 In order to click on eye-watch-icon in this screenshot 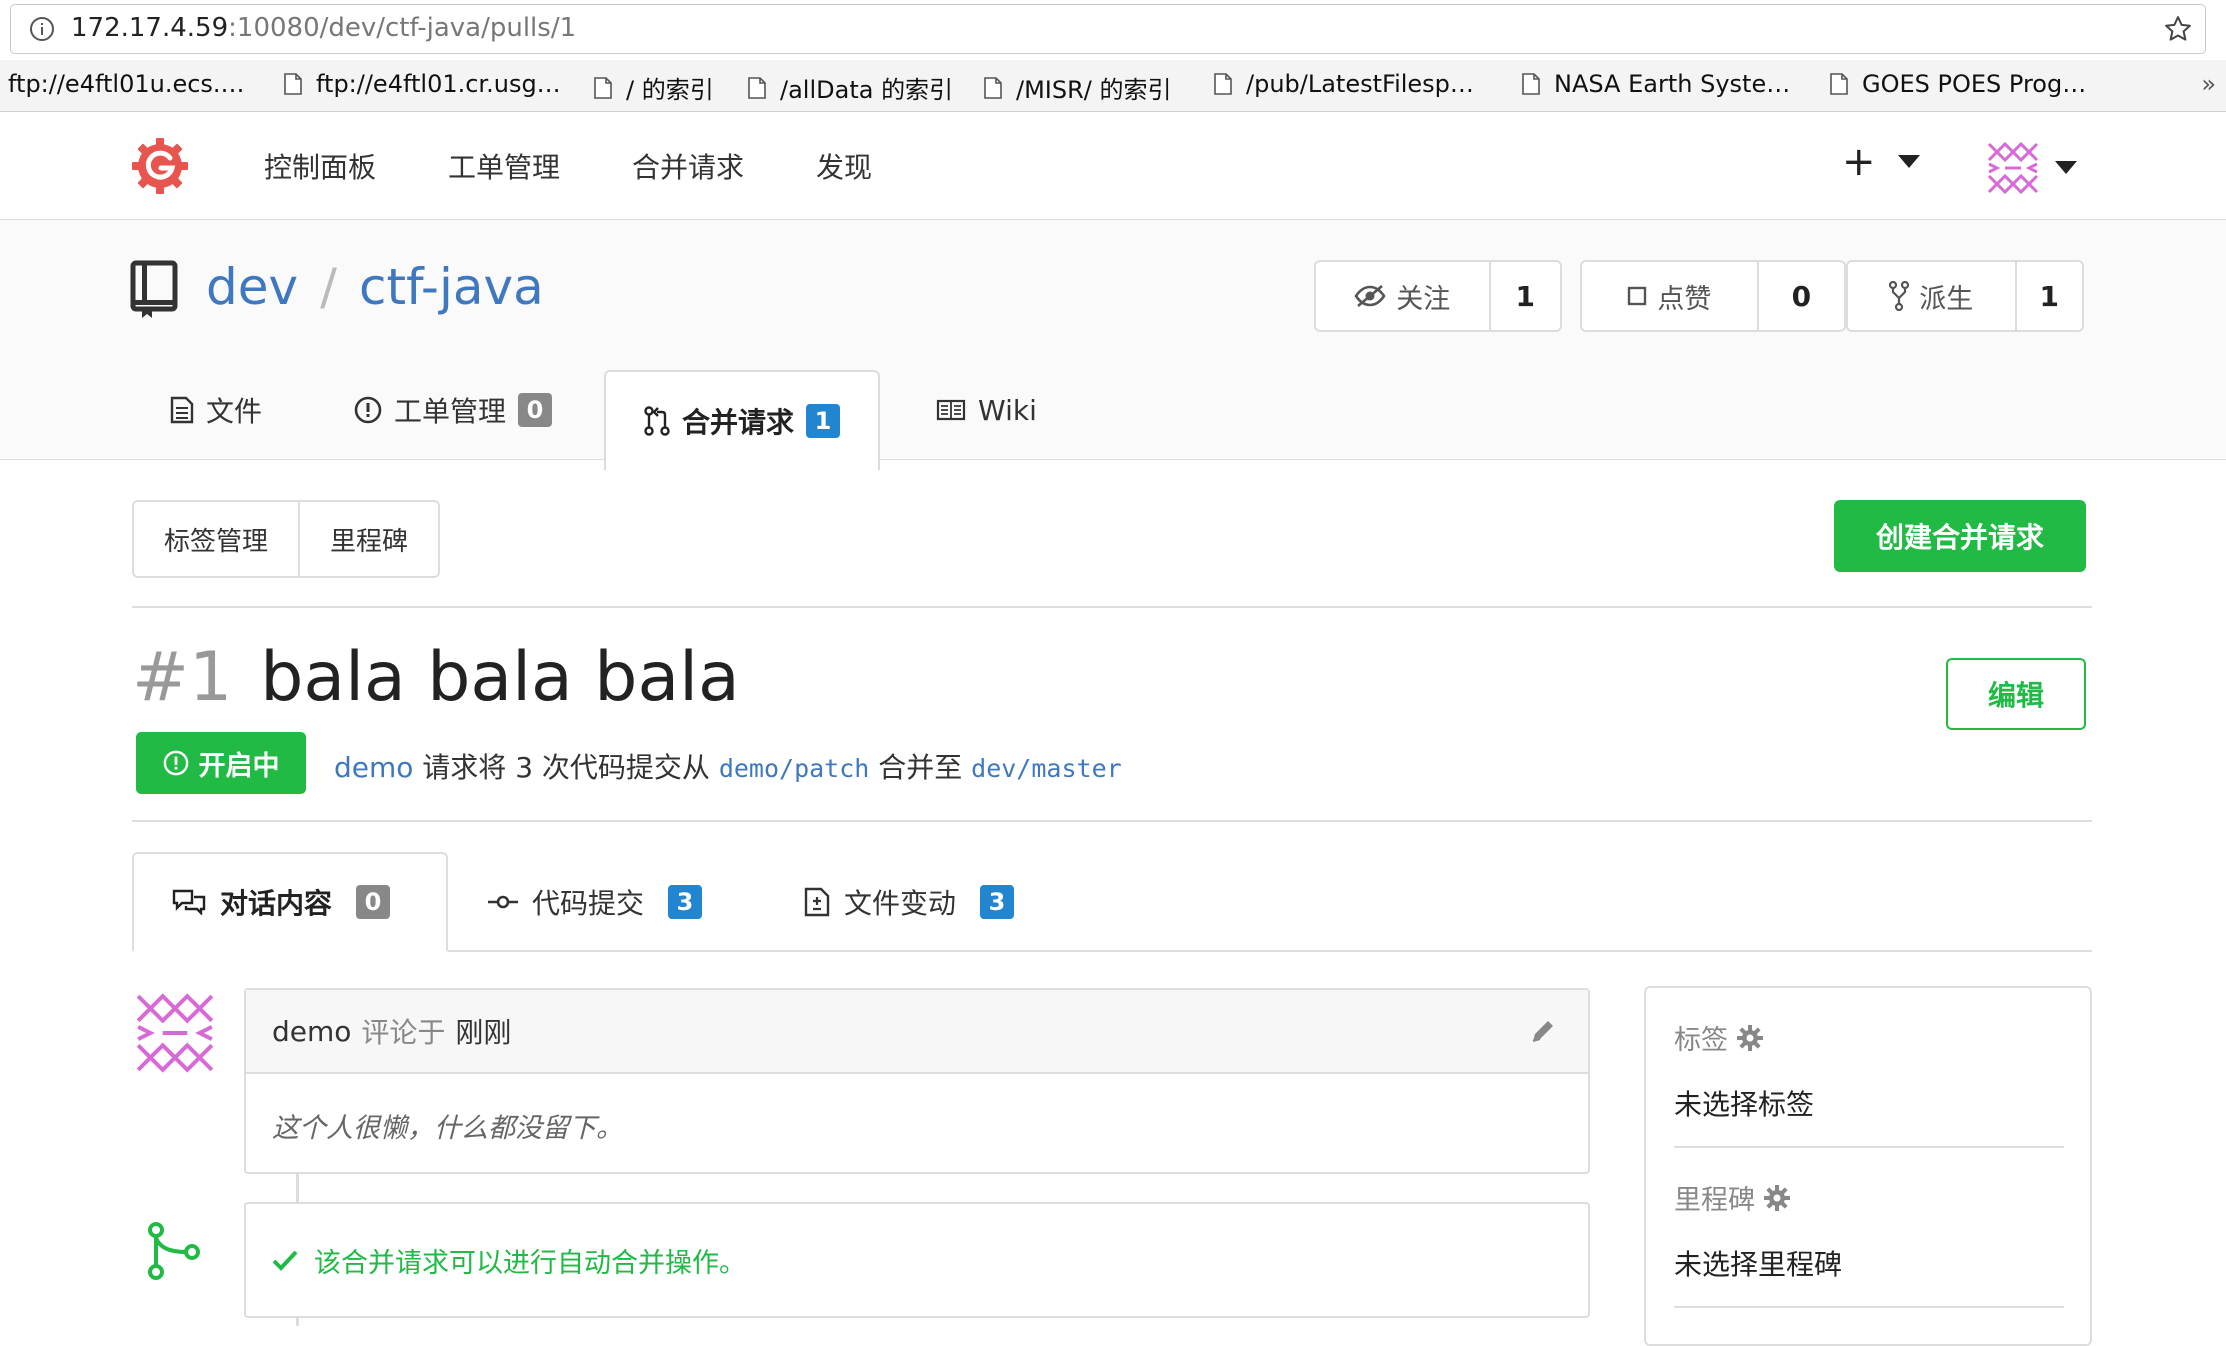, I will do `click(1370, 296)`.